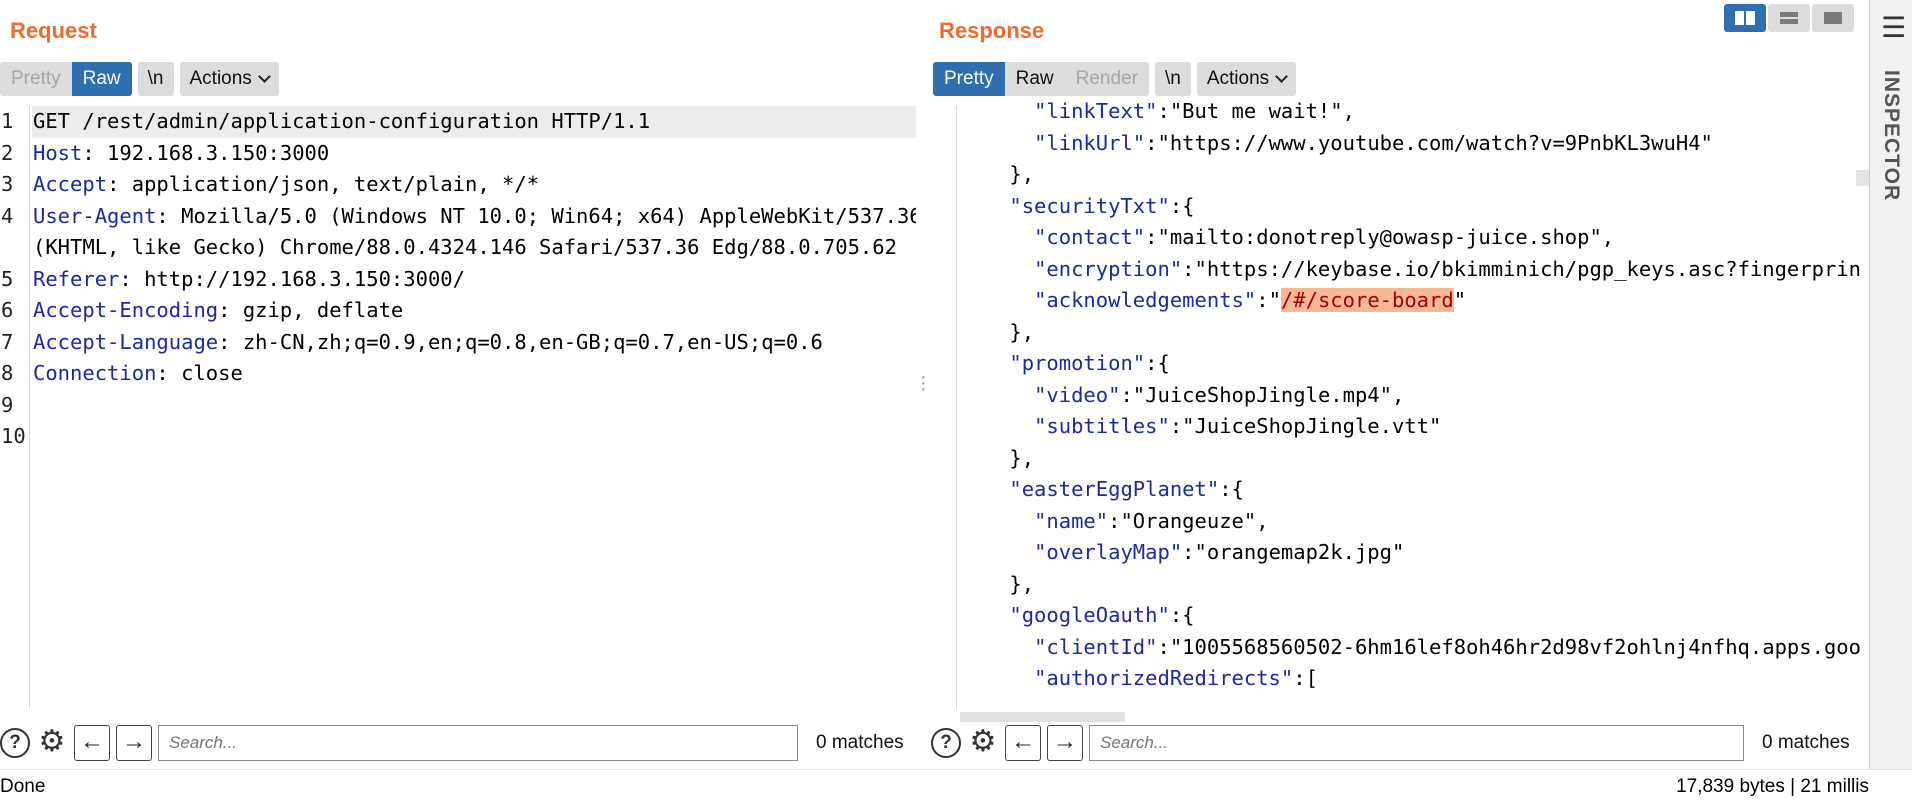  What do you see at coordinates (249, 278) in the screenshot?
I see `request-line: Referer: http://192.168.3.150:3000/` at bounding box center [249, 278].